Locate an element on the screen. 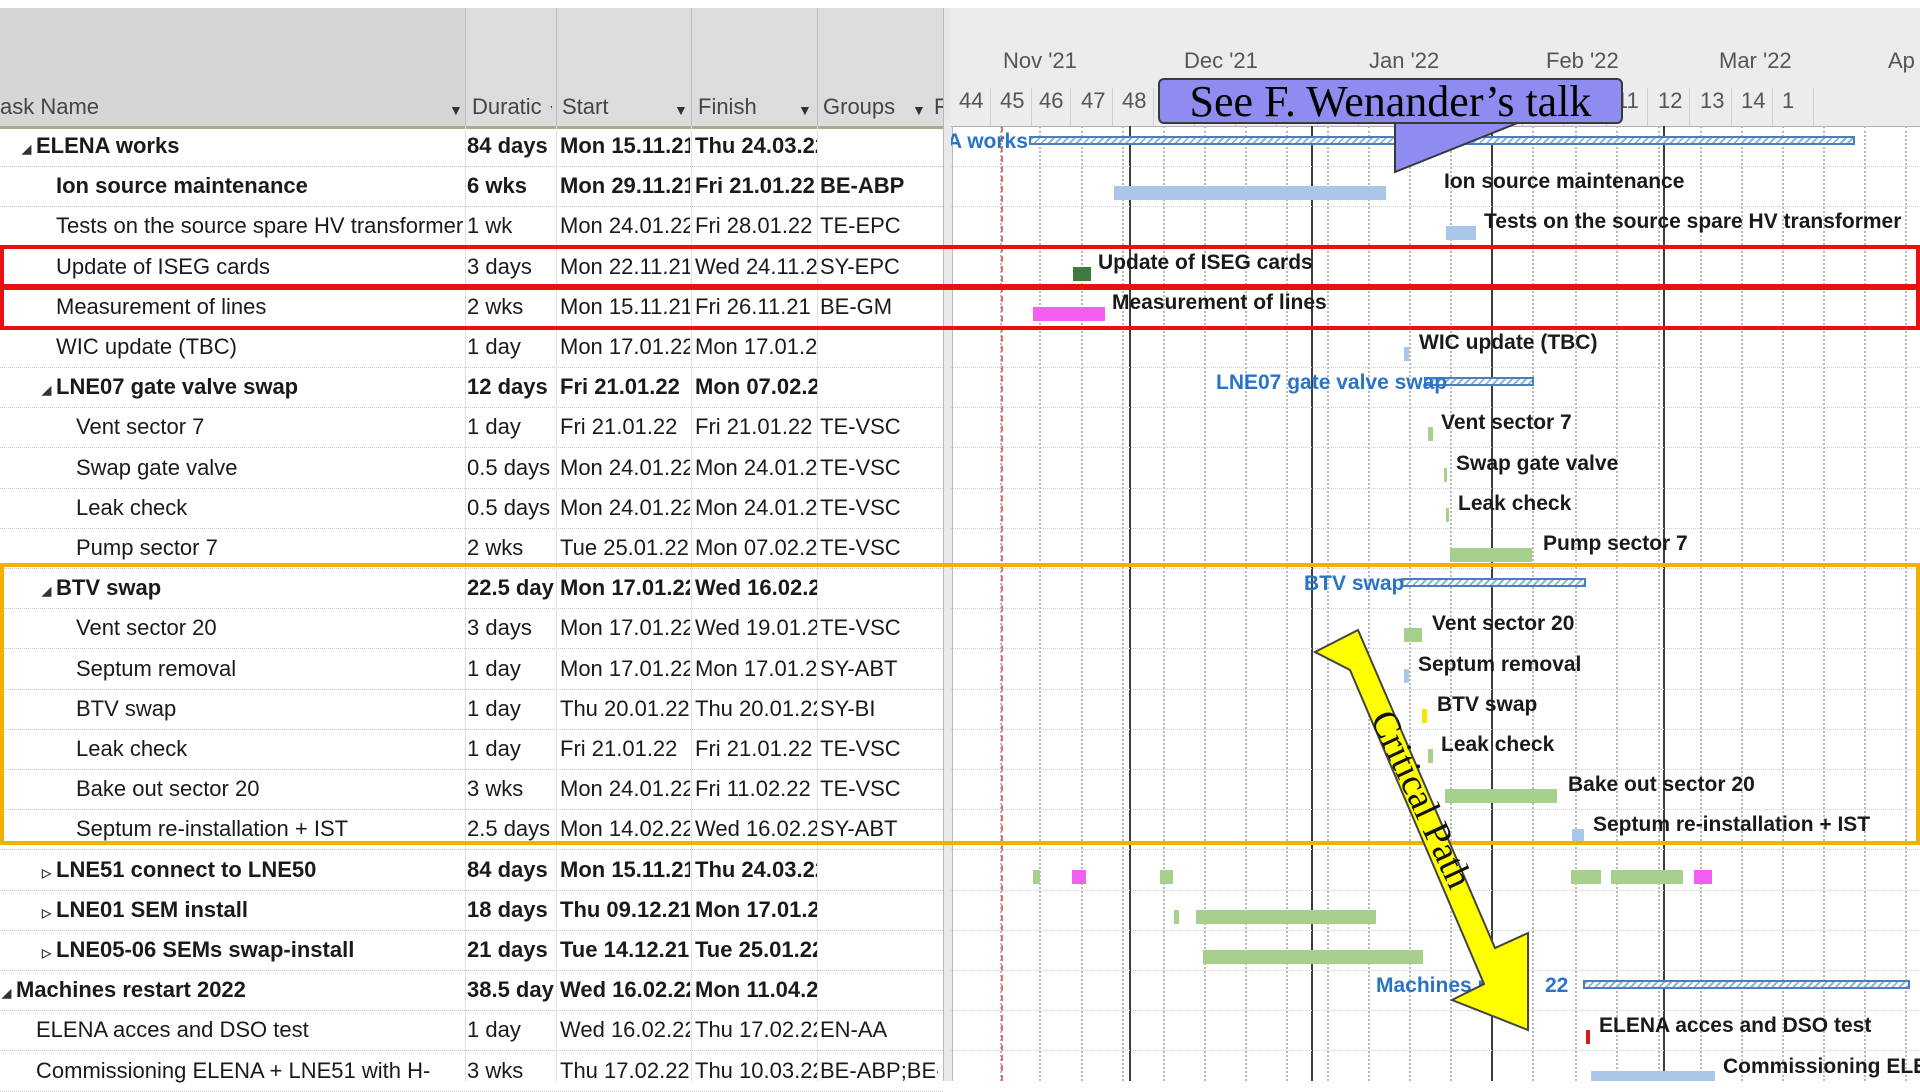 Image resolution: width=1920 pixels, height=1092 pixels. critical-path-label: Critical Path is located at coordinates (1421, 799).